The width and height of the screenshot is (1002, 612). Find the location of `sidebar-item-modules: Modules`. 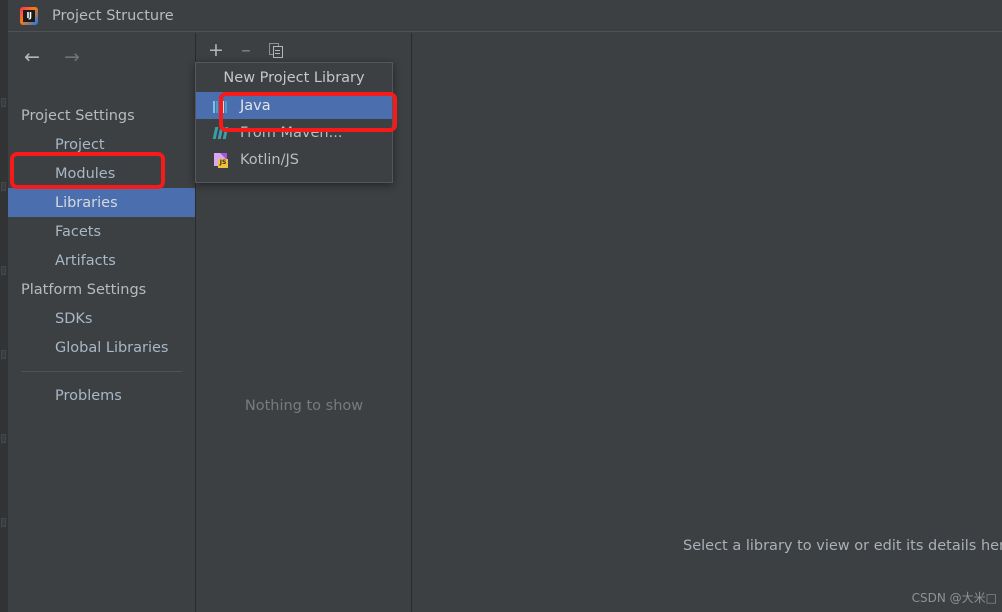

sidebar-item-modules: Modules is located at coordinates (101, 173).